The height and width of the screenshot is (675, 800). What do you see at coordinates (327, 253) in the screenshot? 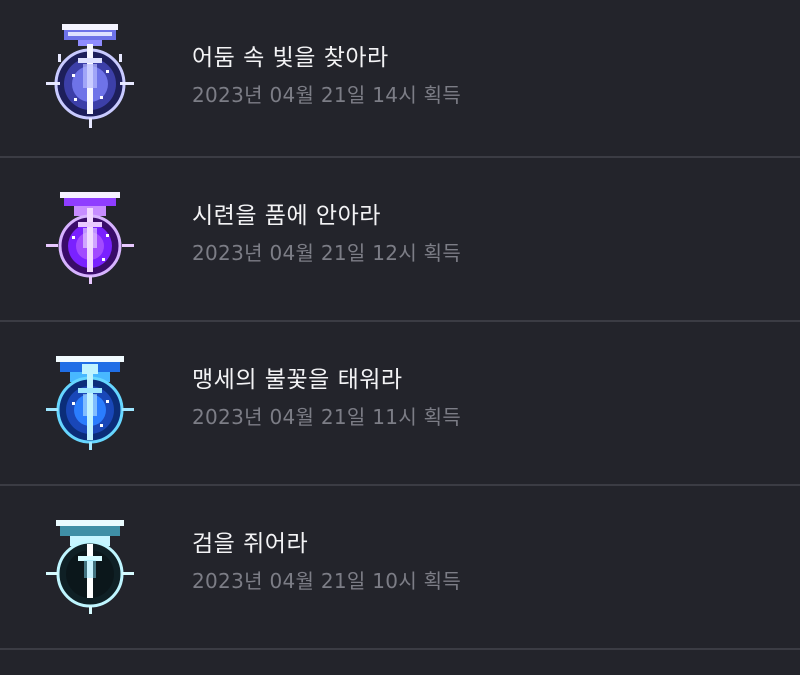
I see `achievement-date: 2023년 04월 21일 12시 획득` at bounding box center [327, 253].